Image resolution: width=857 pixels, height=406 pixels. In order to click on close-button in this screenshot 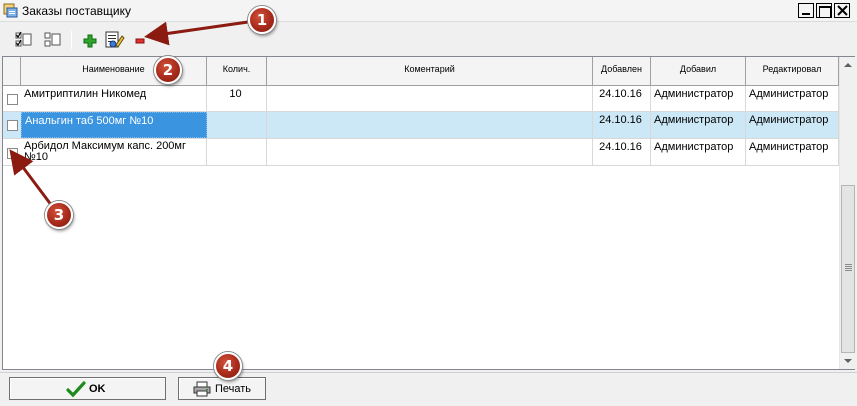, I will do `click(842, 10)`.